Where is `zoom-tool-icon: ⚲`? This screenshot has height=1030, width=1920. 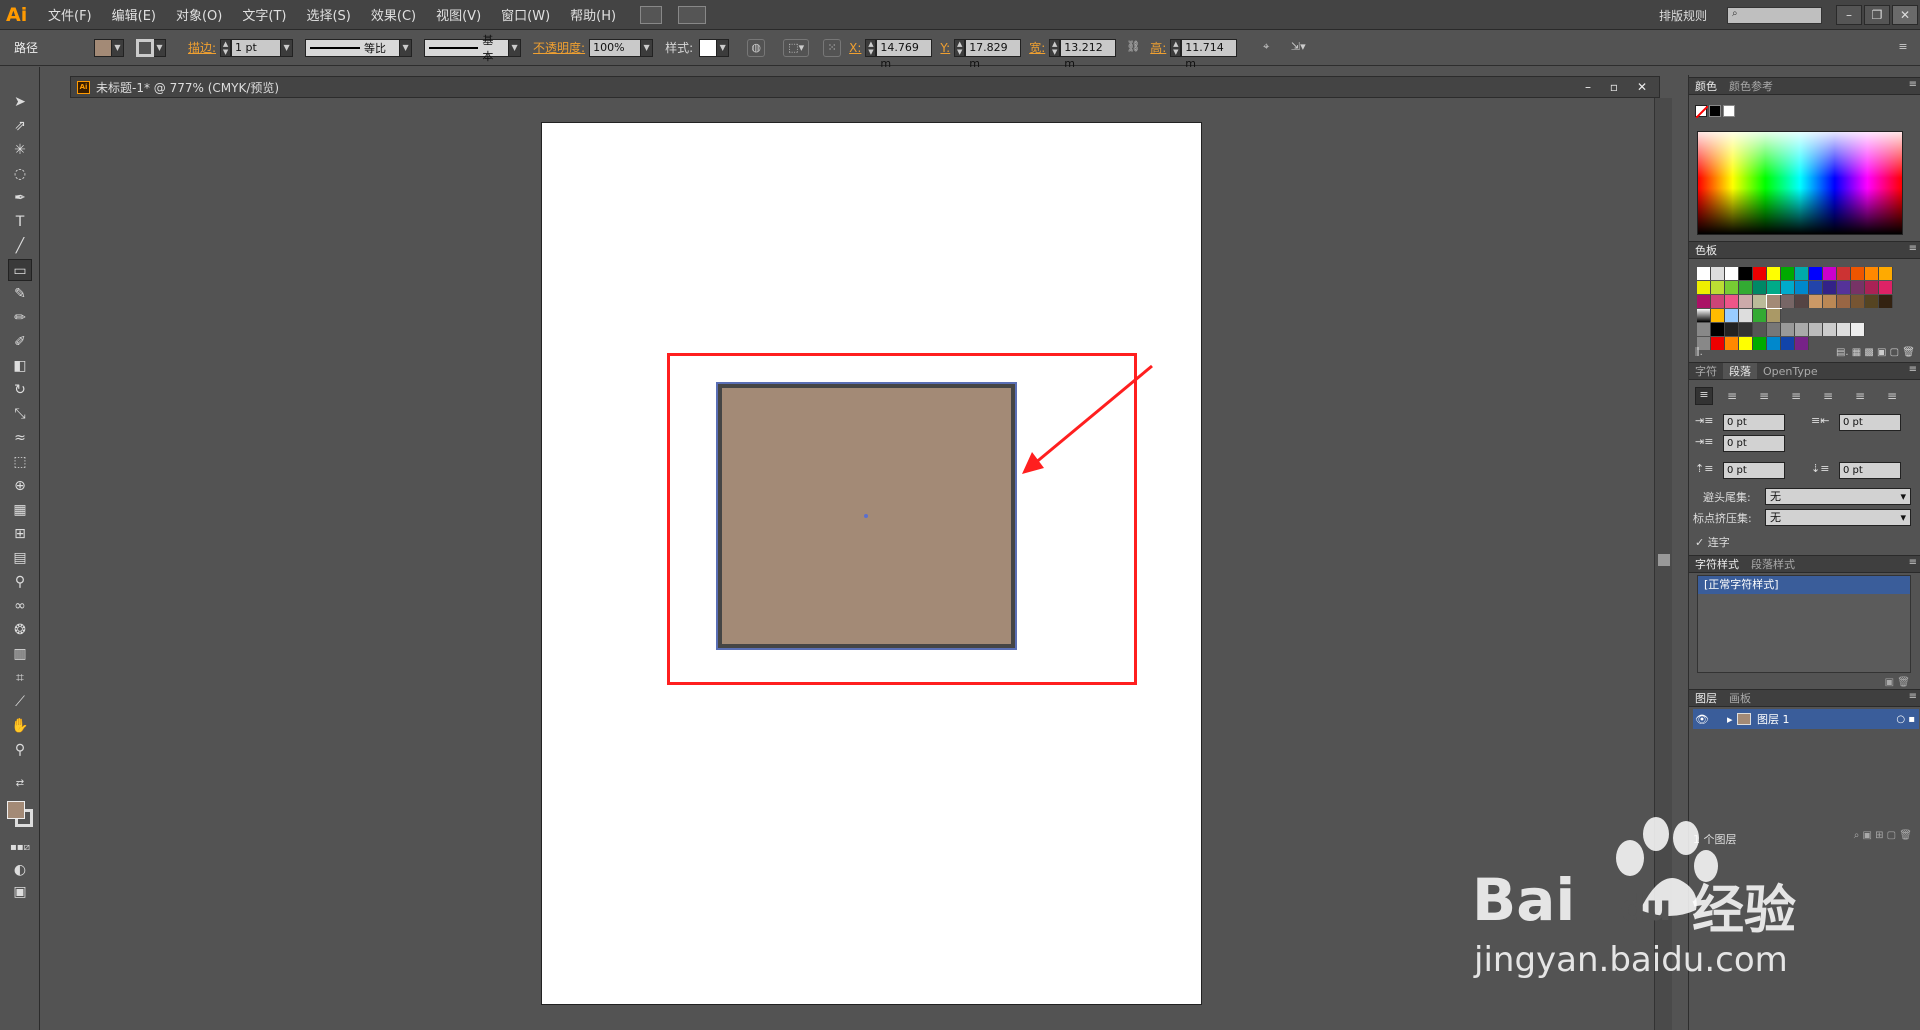
zoom-tool-icon: ⚲ is located at coordinates (20, 750).